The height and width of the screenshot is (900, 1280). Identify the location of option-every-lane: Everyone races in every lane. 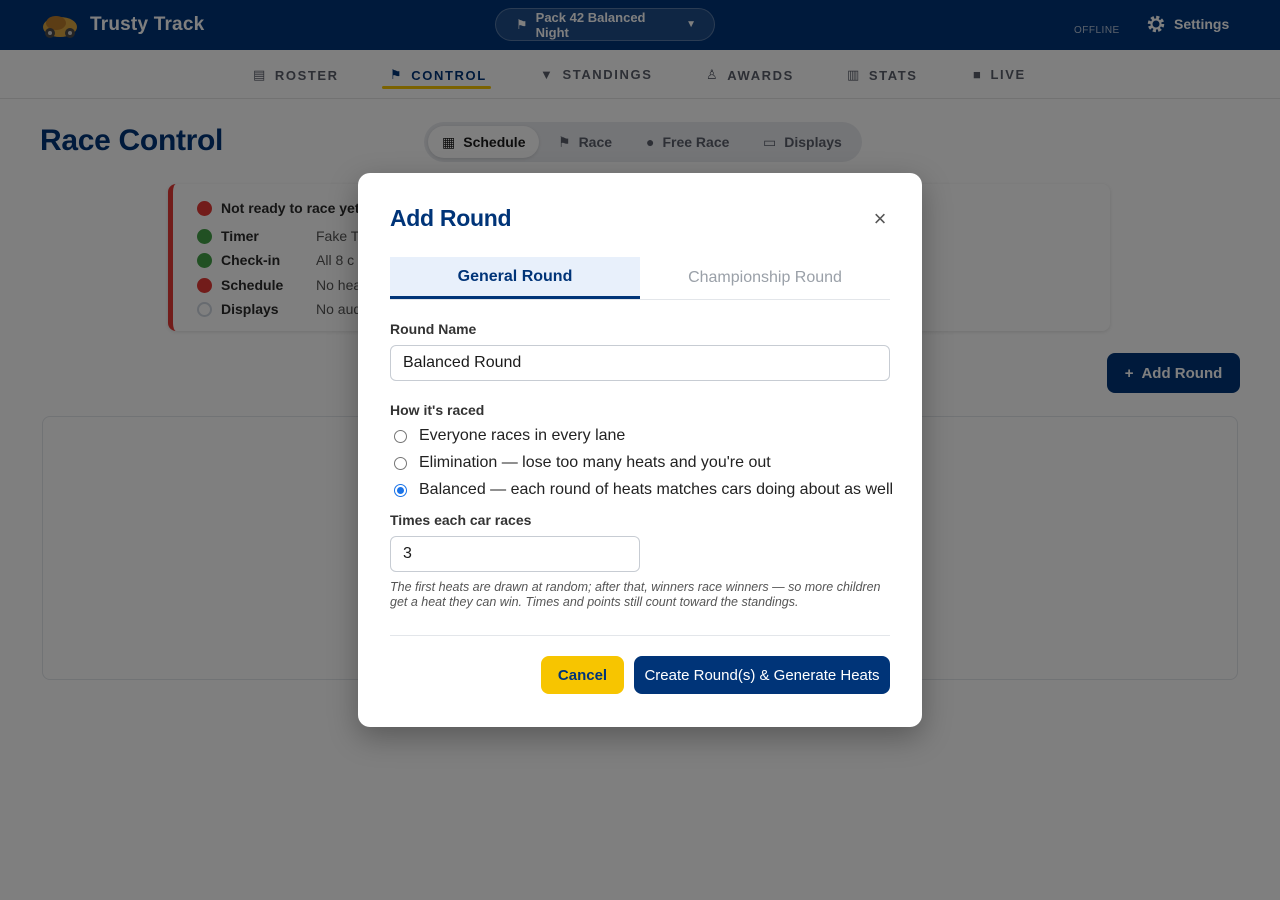
(509, 436).